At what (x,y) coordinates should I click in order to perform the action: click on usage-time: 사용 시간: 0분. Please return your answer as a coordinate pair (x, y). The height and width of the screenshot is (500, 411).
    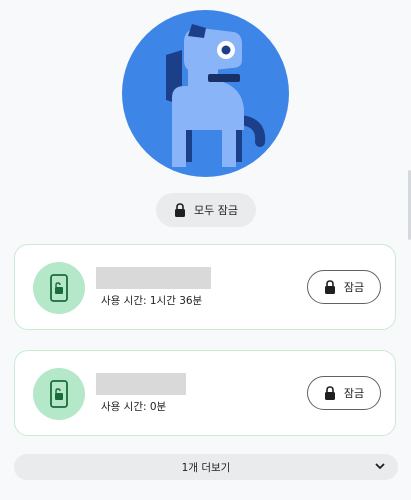
    Looking at the image, I should click on (134, 407).